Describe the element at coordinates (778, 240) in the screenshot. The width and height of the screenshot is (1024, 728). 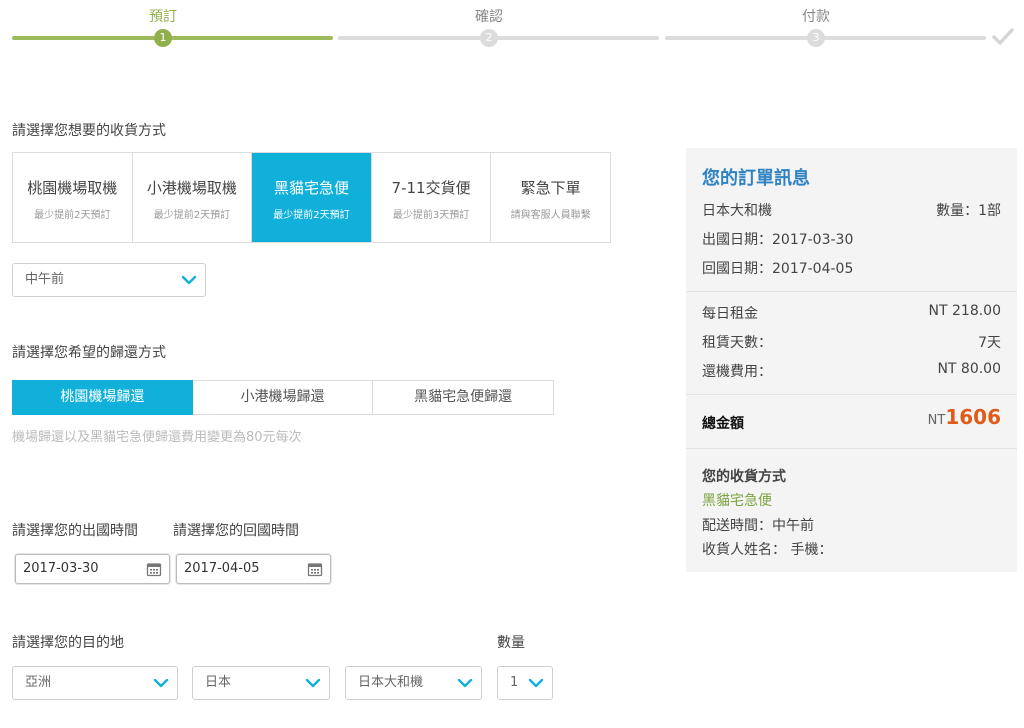
I see `summary-depart-row: 出國日期：2017-03-30` at that location.